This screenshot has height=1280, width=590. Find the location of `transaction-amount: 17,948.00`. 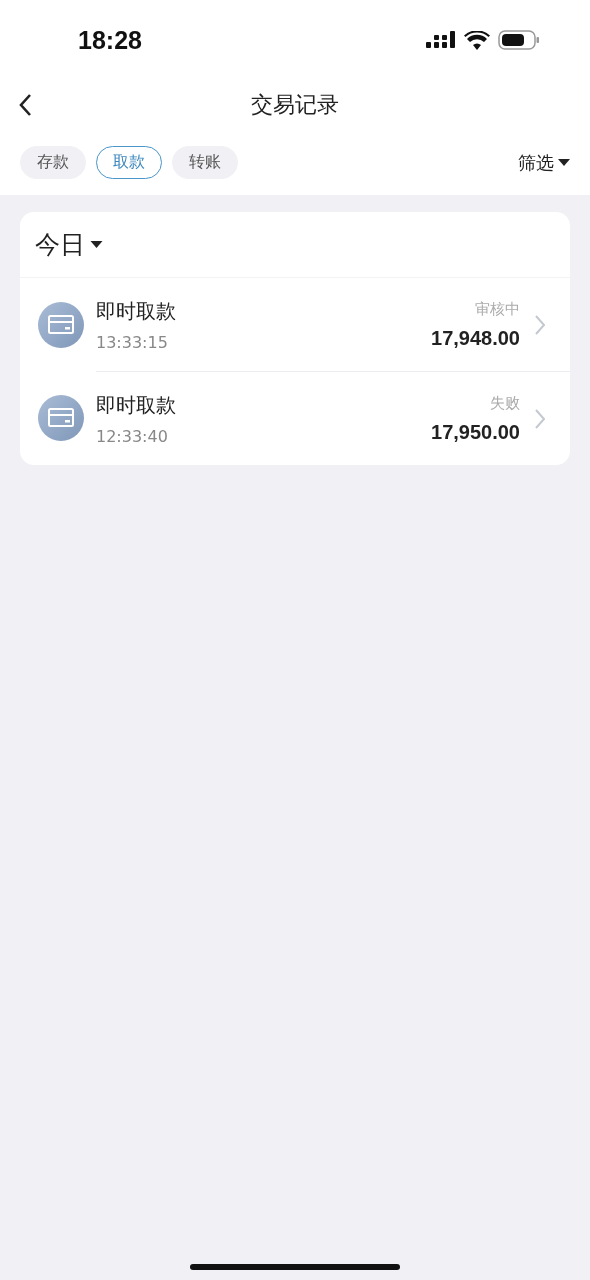

transaction-amount: 17,948.00 is located at coordinates (475, 338).